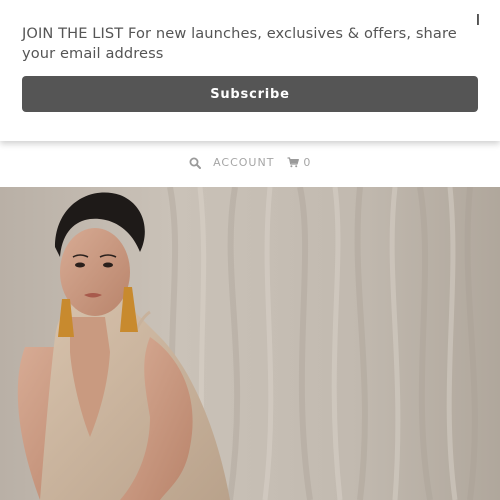 This screenshot has width=500, height=500. I want to click on cart-icon, so click(293, 162).